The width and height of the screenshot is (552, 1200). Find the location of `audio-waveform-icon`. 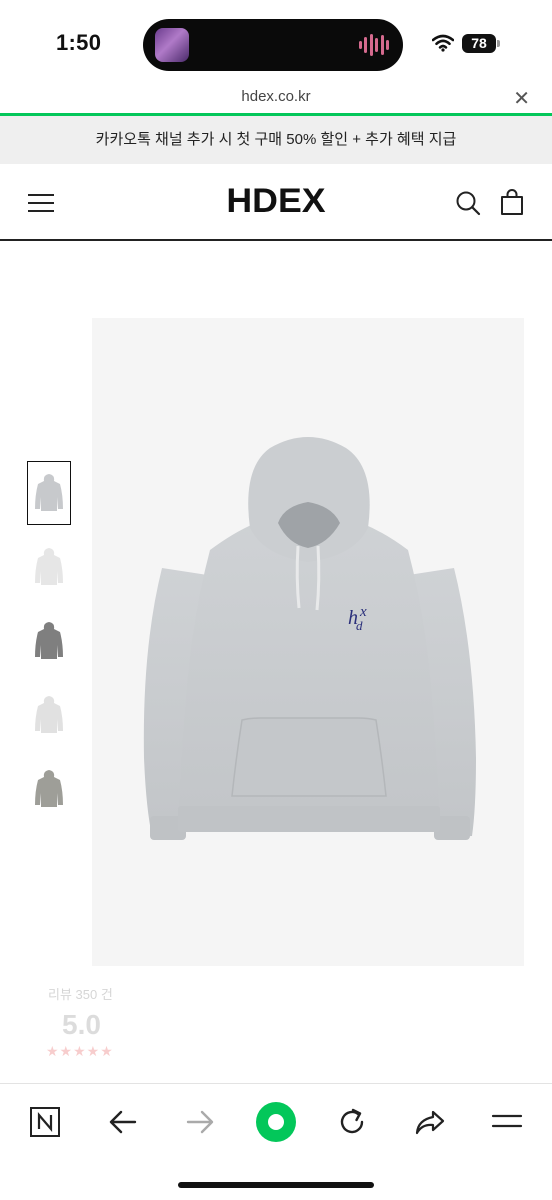

audio-waveform-icon is located at coordinates (374, 45).